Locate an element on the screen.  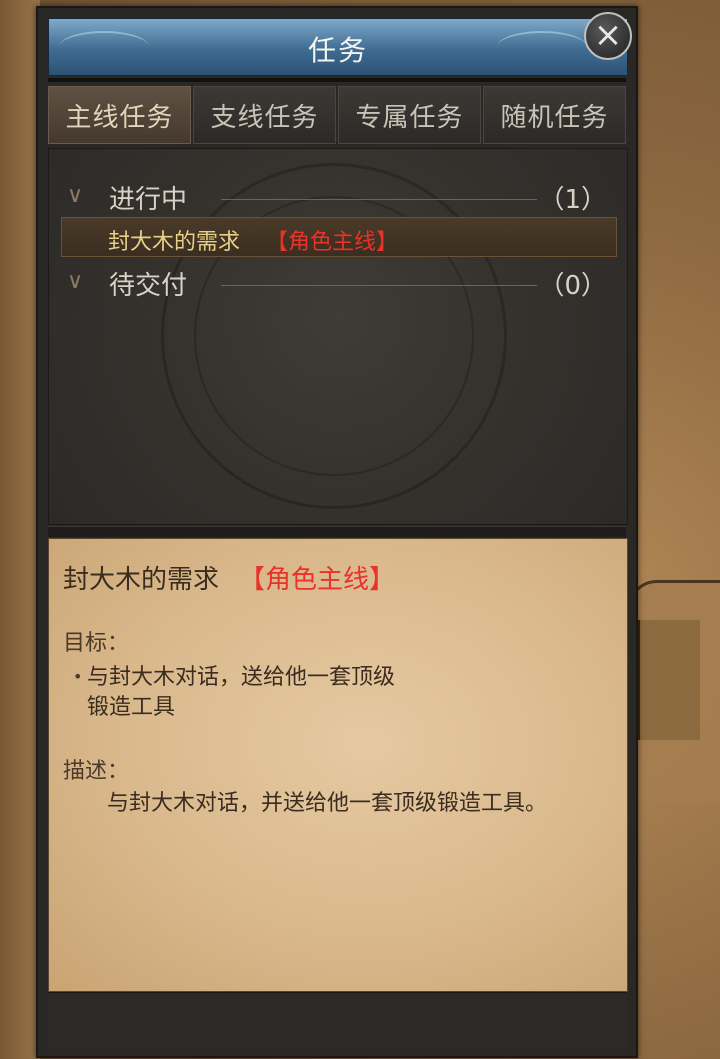
tab-side-quest: 支线任务 is located at coordinates (264, 115).